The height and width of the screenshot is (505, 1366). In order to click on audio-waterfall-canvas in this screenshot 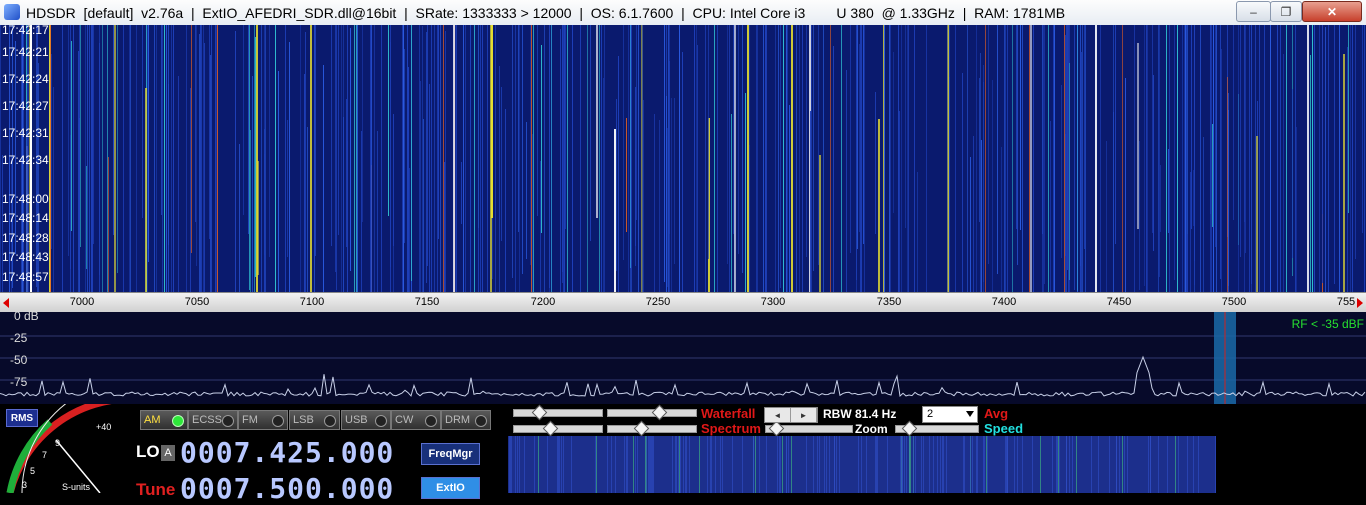, I will do `click(862, 464)`.